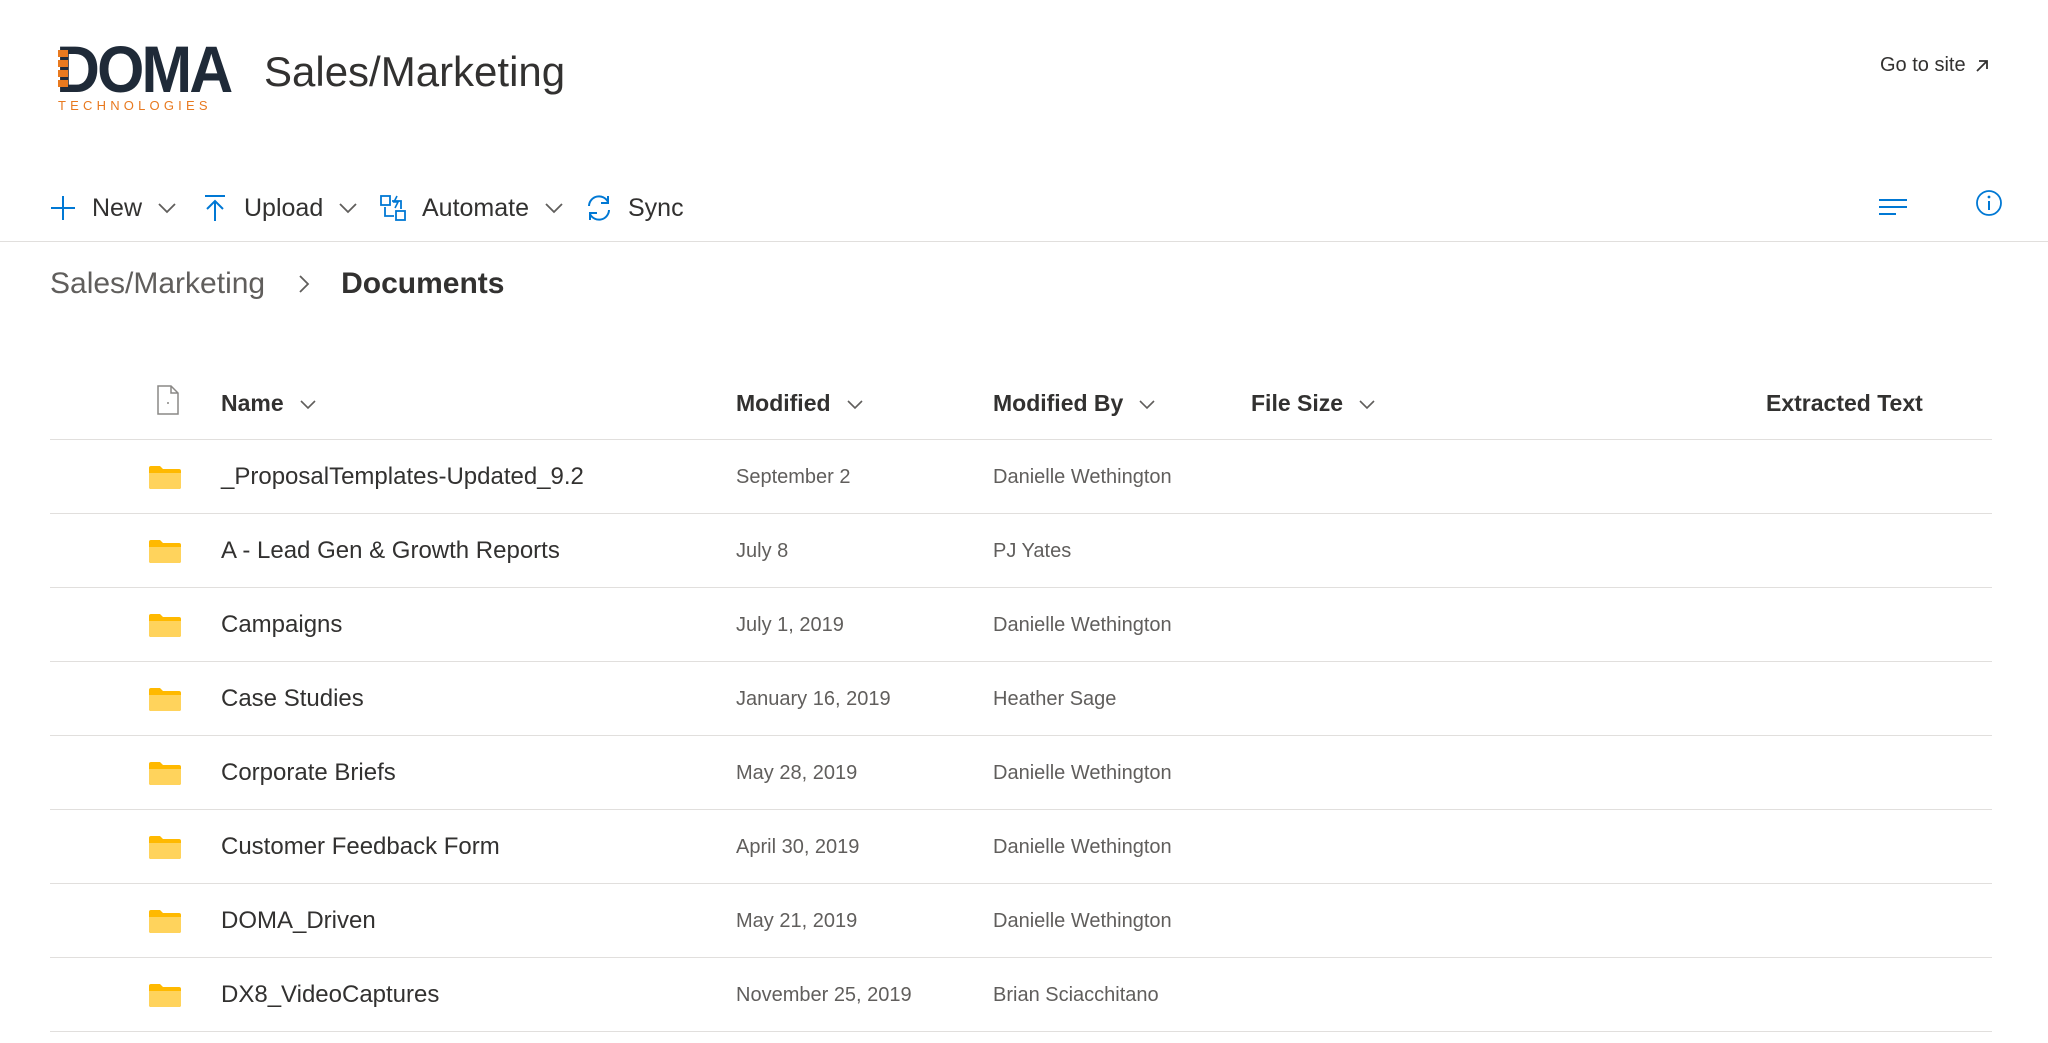 The width and height of the screenshot is (2048, 1043). I want to click on modified-date: January 16, 2019, so click(813, 698).